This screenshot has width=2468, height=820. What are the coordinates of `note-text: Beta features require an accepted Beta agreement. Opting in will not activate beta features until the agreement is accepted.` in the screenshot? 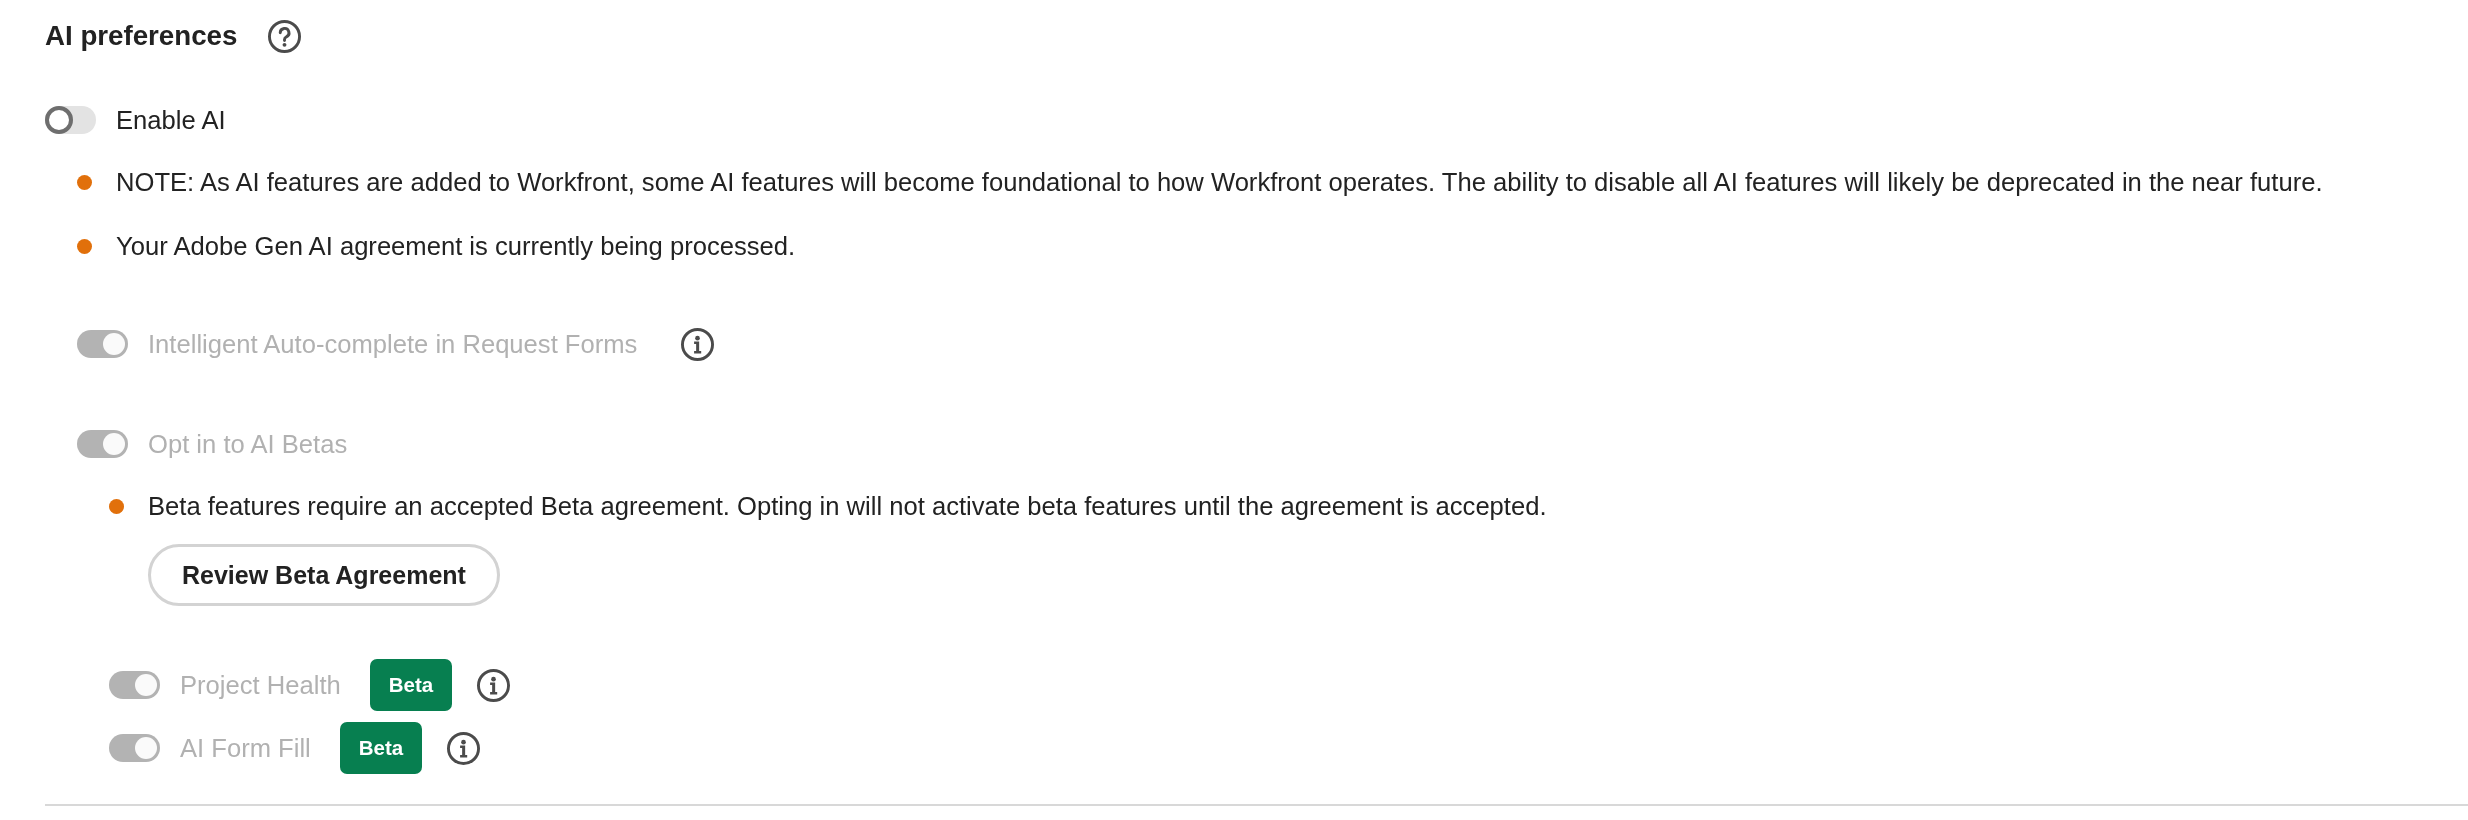 It's located at (847, 506).